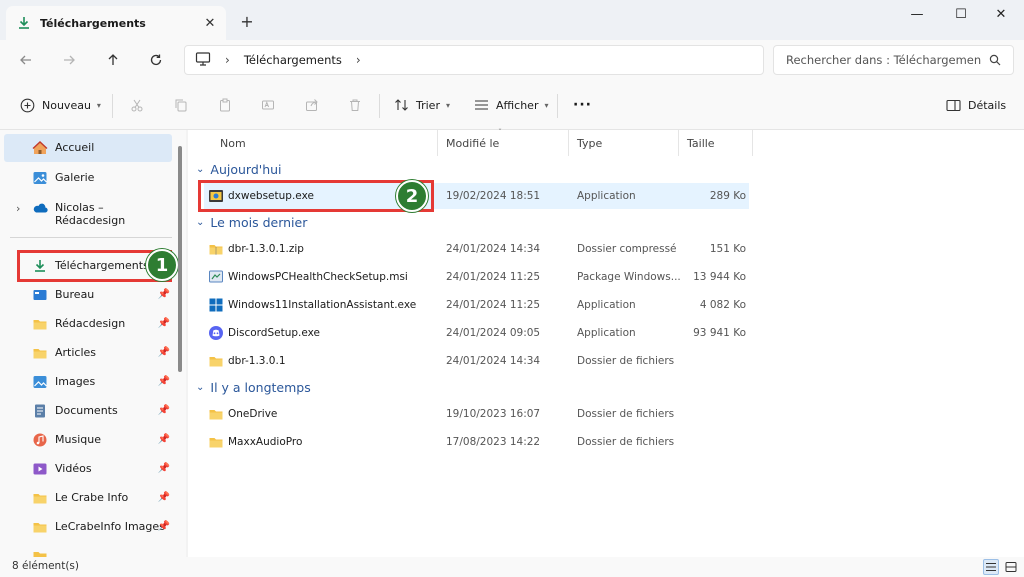  I want to click on details-view-button, so click(991, 567).